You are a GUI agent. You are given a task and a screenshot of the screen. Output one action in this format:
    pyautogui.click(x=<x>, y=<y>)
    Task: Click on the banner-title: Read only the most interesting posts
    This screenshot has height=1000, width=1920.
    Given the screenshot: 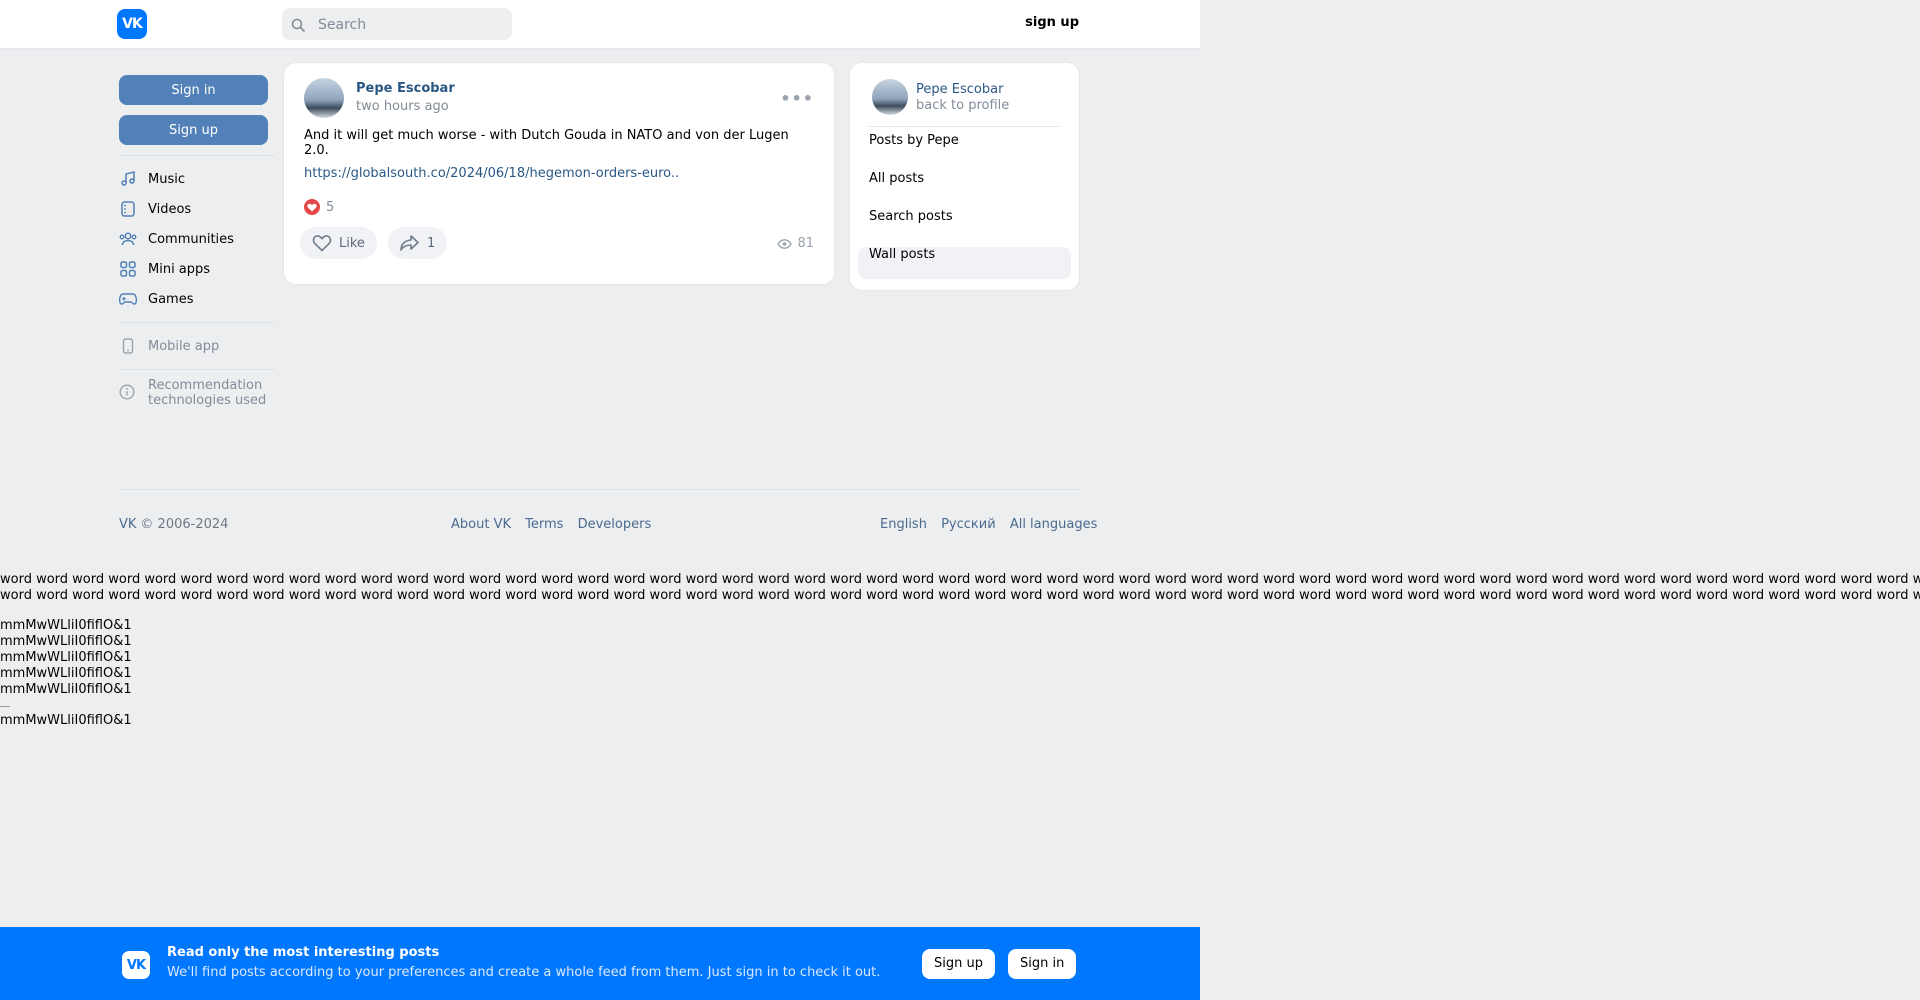 What is the action you would take?
    pyautogui.click(x=303, y=952)
    